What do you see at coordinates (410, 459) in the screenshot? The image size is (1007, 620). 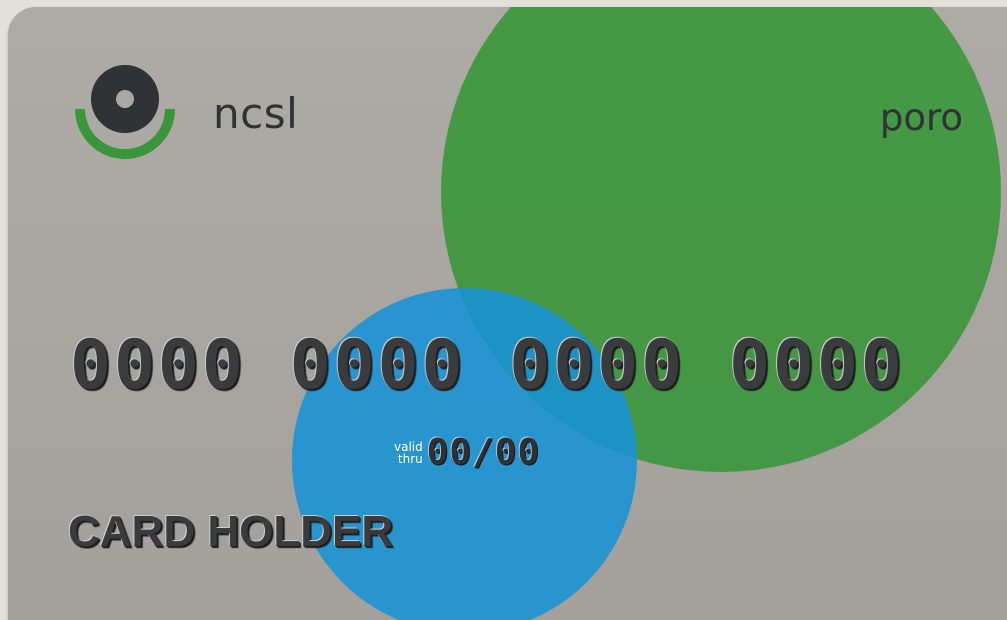 I see `valid-label-line2: thru` at bounding box center [410, 459].